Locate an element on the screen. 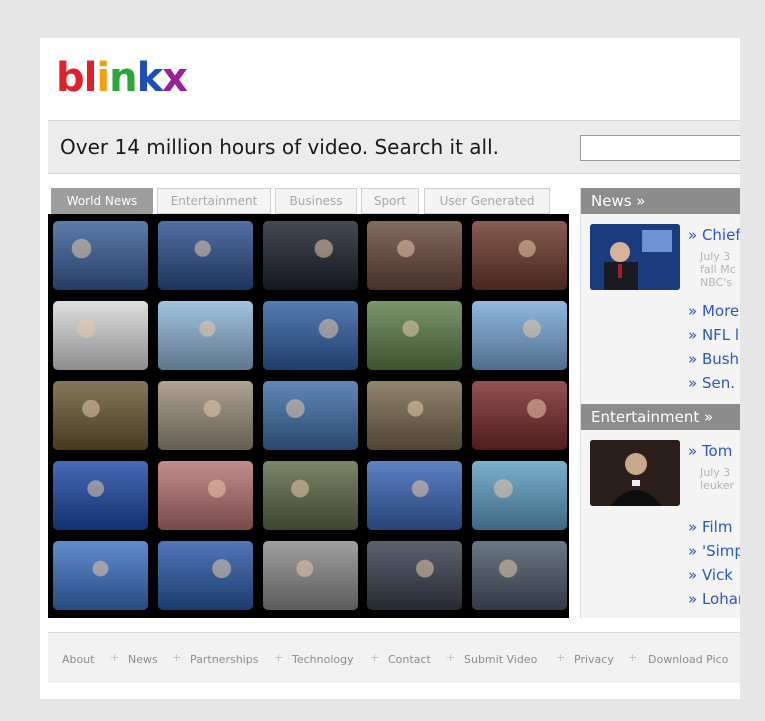 This screenshot has width=765, height=721. footer-link-contact: Contact is located at coordinates (409, 659).